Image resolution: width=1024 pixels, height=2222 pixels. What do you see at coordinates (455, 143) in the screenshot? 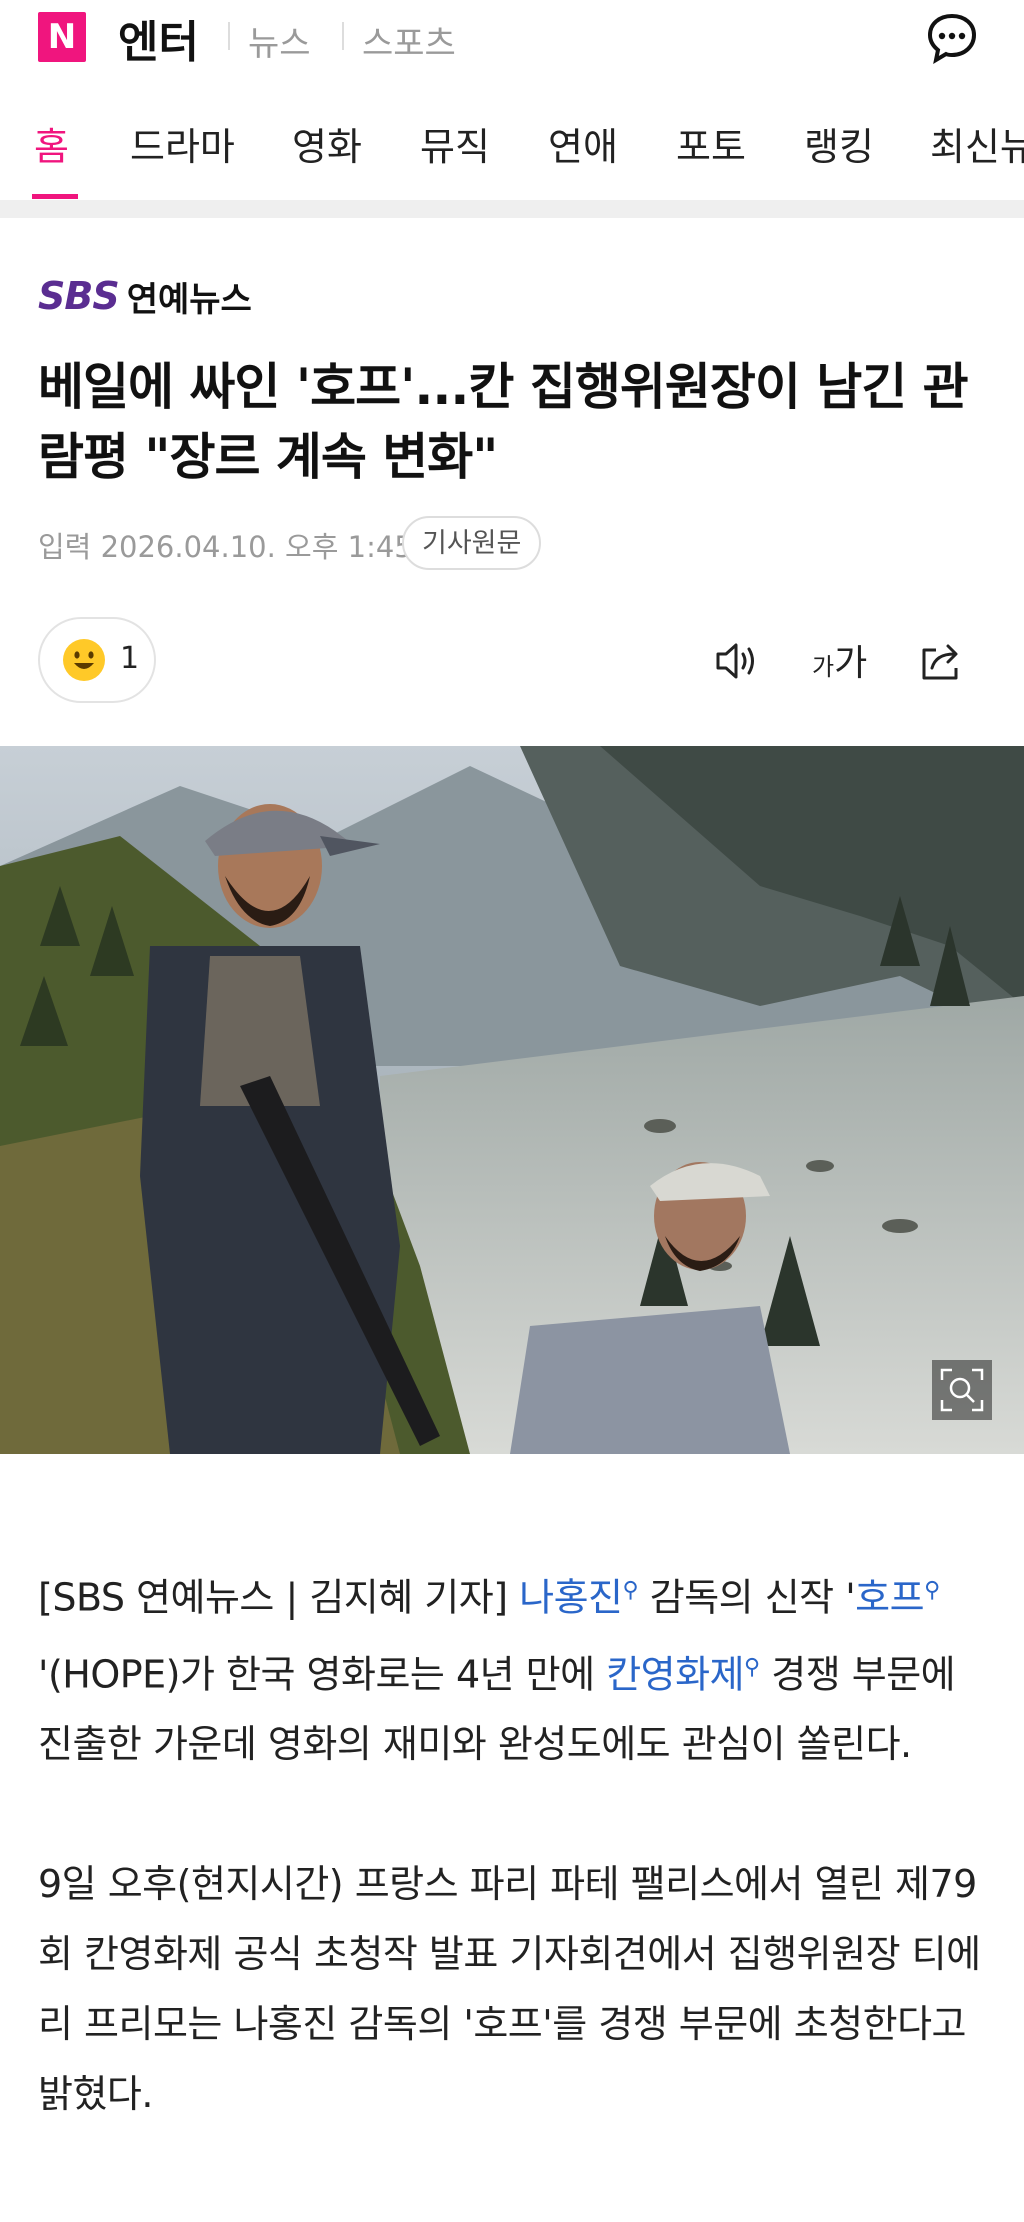
I see `tab-music: 뮤직` at bounding box center [455, 143].